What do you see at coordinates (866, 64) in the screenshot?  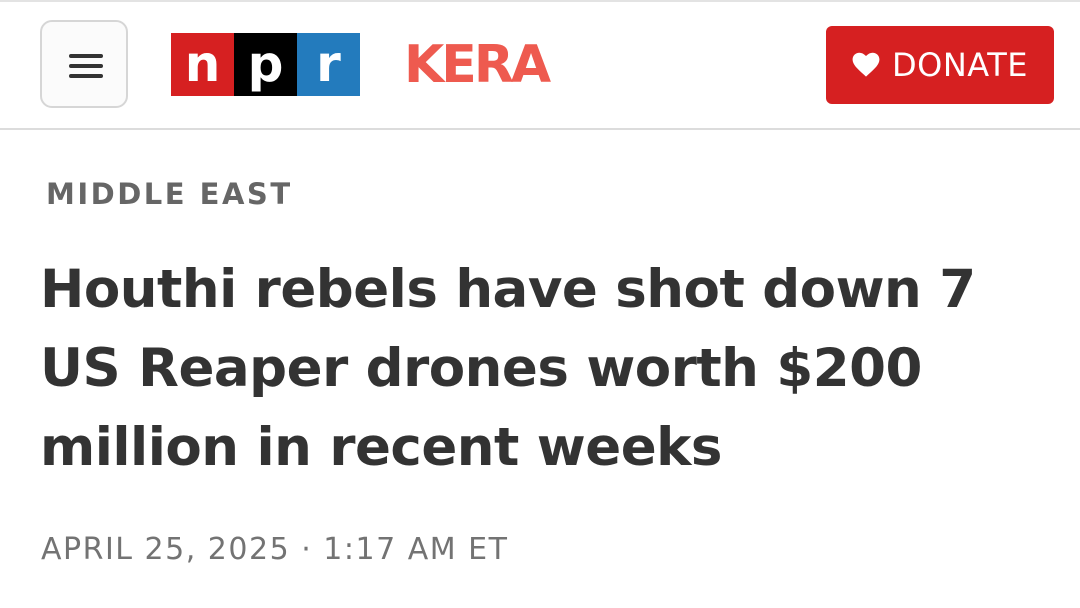 I see `heart-icon` at bounding box center [866, 64].